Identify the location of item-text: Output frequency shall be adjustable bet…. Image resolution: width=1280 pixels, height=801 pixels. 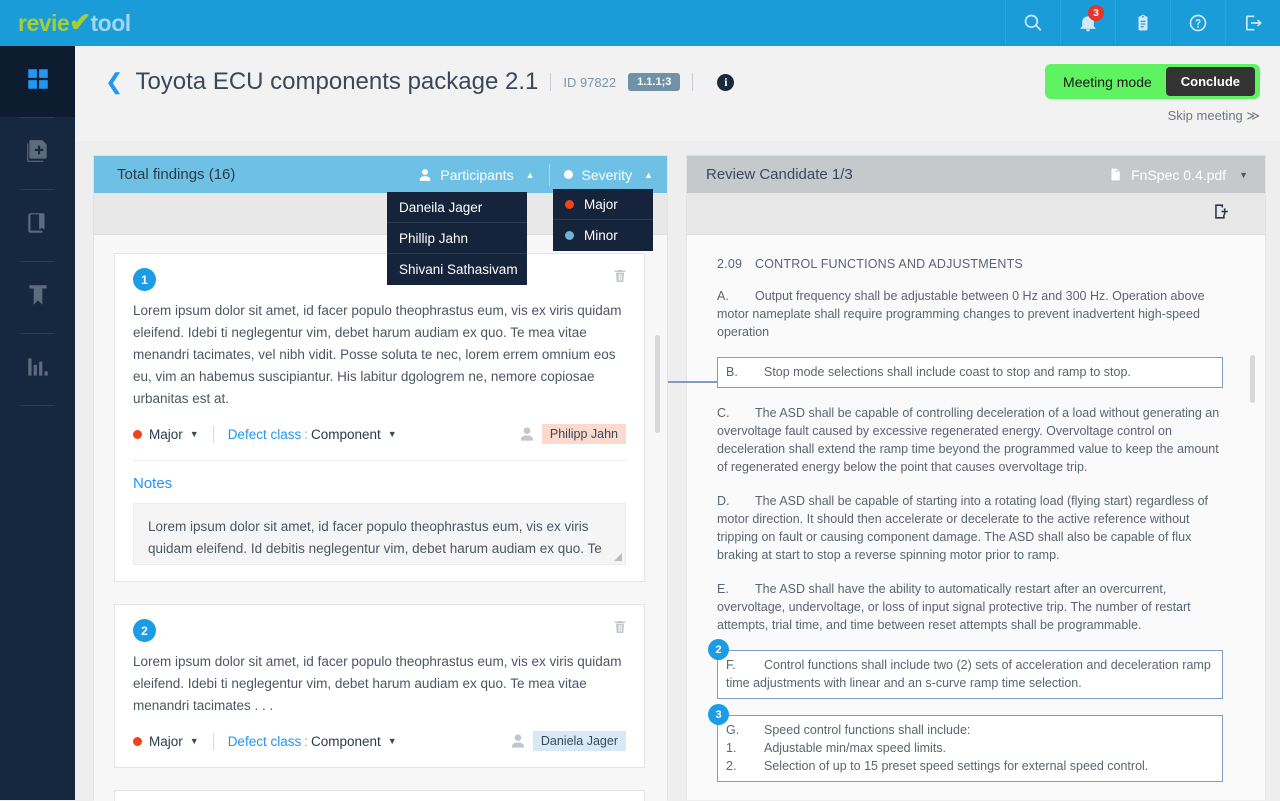
(961, 314).